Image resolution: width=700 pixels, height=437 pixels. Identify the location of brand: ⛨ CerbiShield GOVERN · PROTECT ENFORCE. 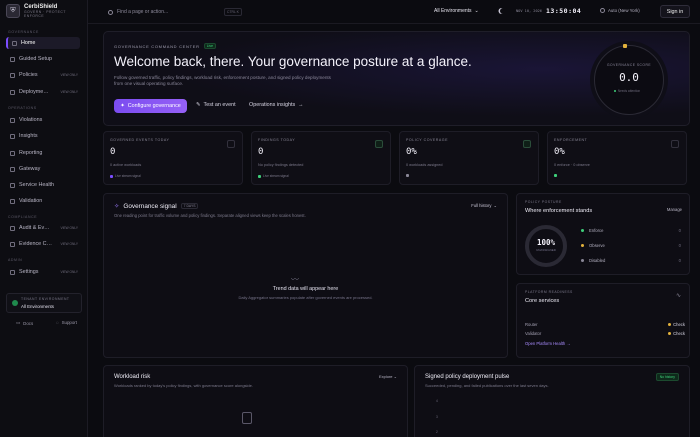
(36, 11).